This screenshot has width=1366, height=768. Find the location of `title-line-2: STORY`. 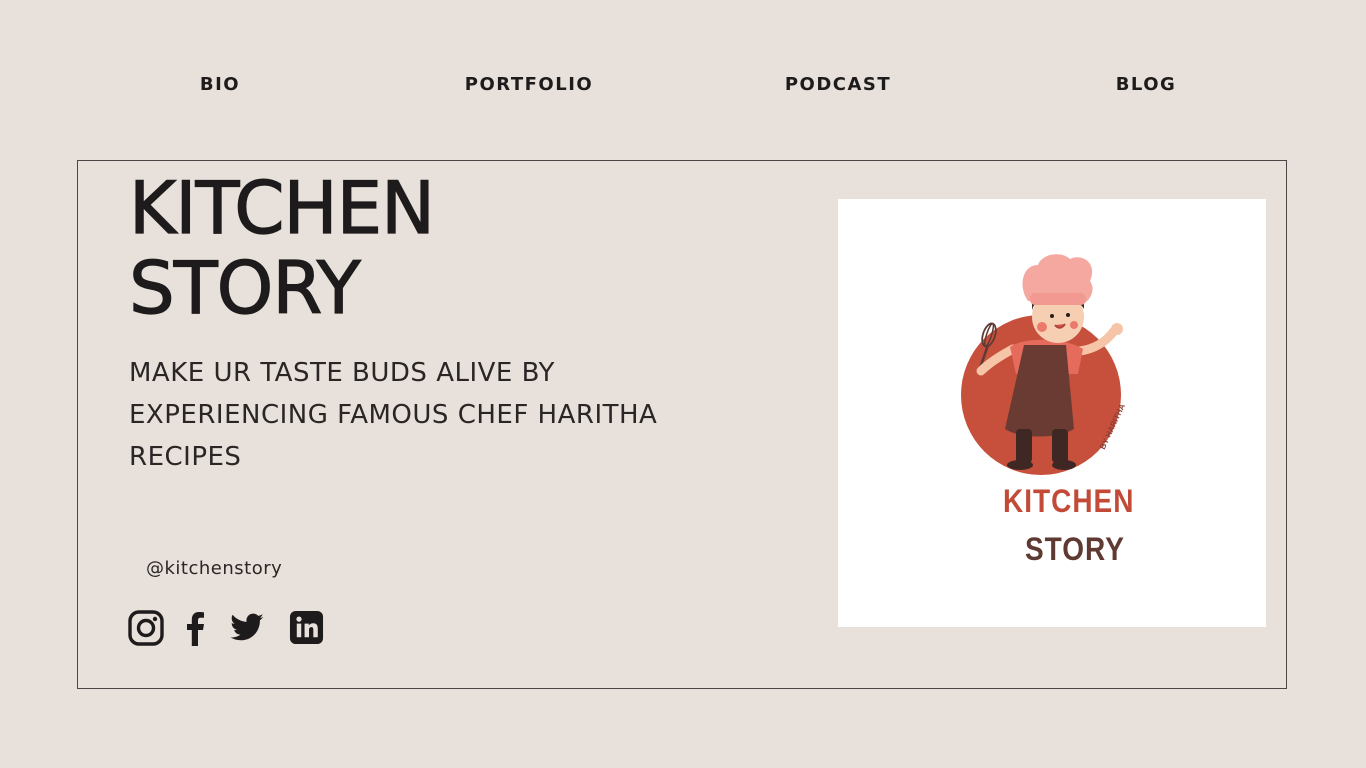

title-line-2: STORY is located at coordinates (244, 288).